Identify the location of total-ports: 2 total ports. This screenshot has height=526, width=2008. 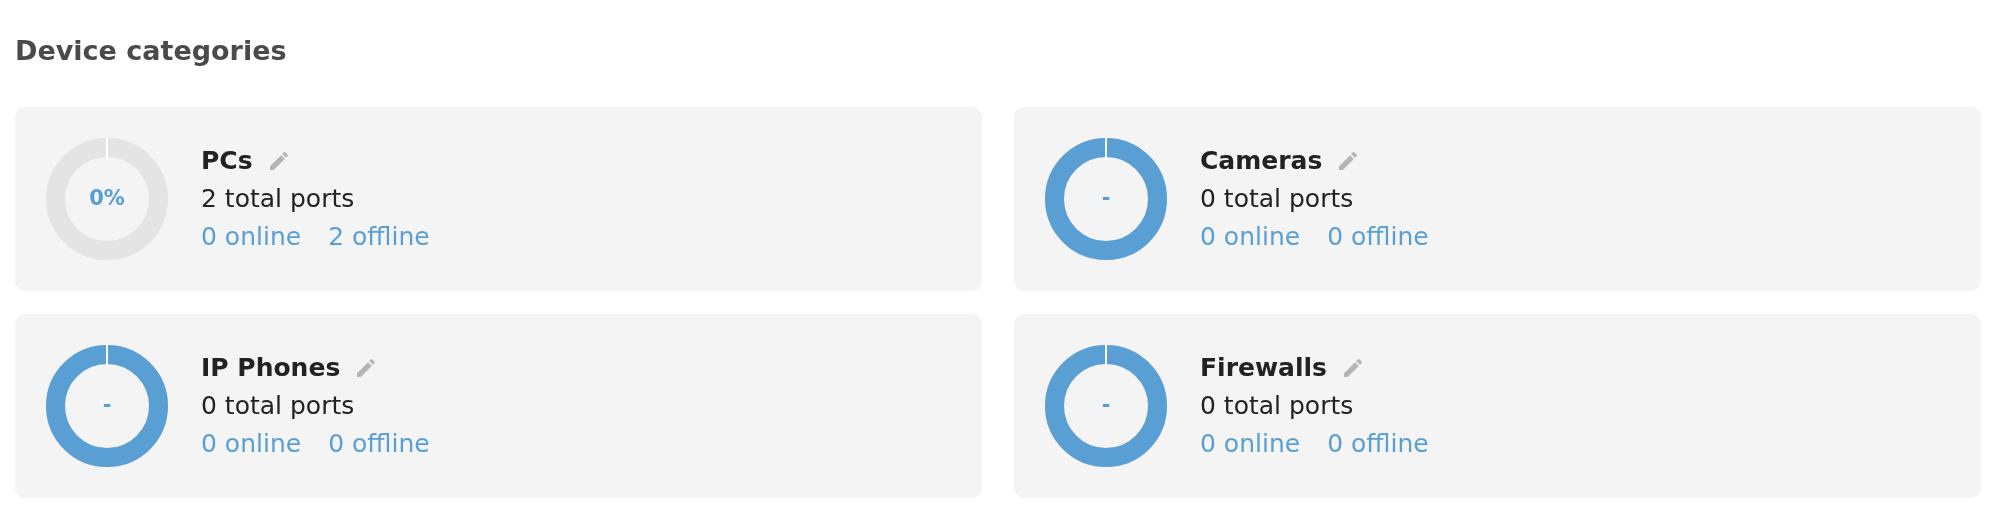
(278, 199).